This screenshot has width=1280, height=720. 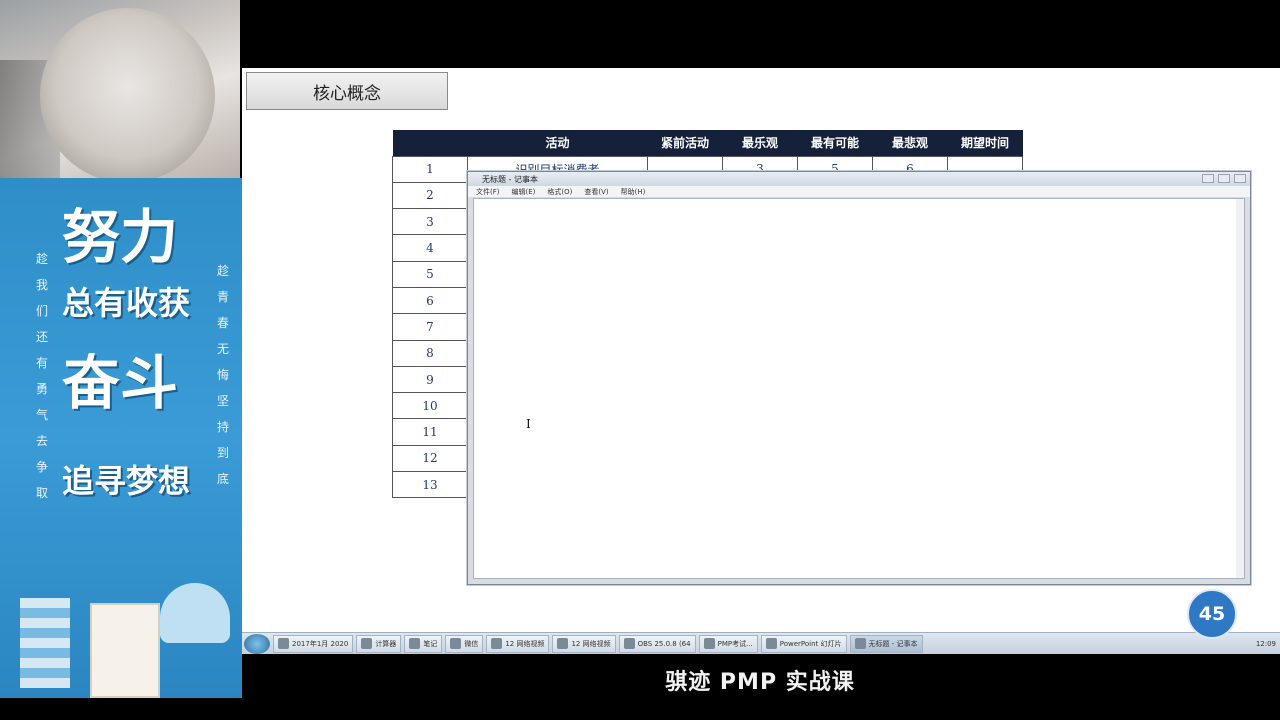 What do you see at coordinates (810, 643) in the screenshot?
I see `taskbar-item-label: PowerPoint 幻灯片` at bounding box center [810, 643].